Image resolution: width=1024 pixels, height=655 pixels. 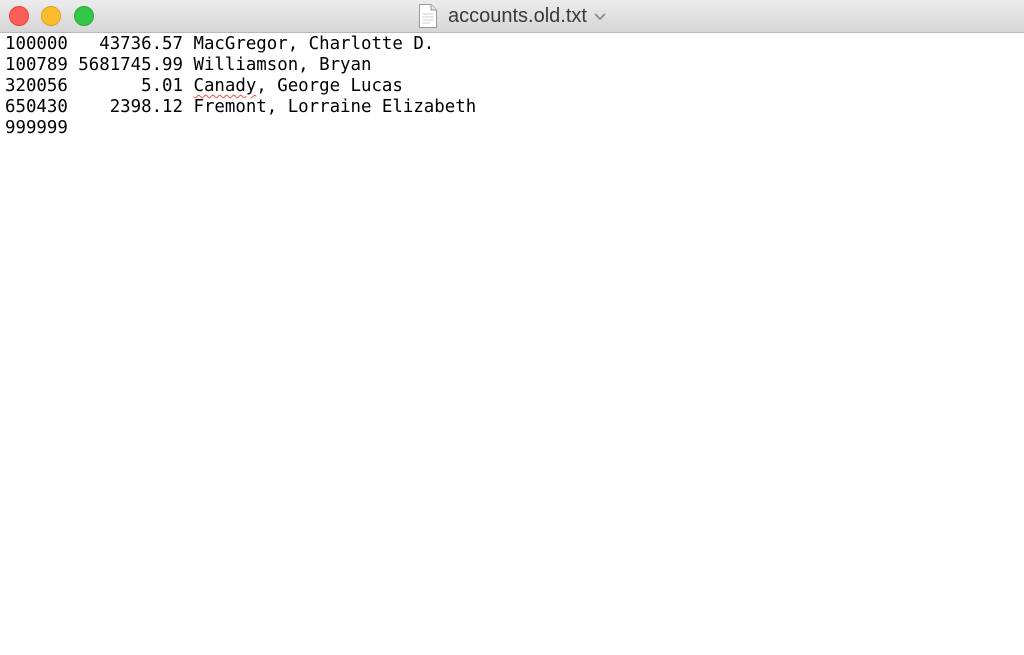 What do you see at coordinates (130, 107) in the screenshot?
I see `balance-value: 2398.12` at bounding box center [130, 107].